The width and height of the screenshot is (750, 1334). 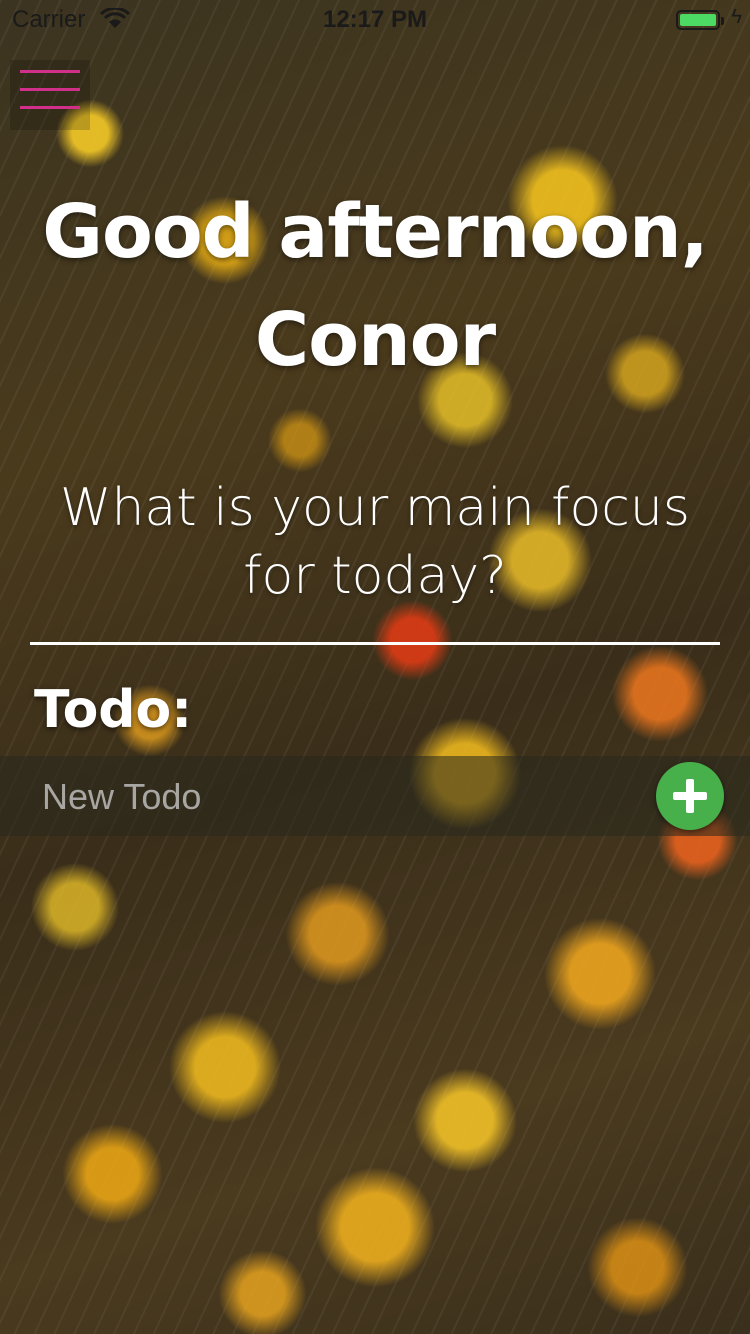 What do you see at coordinates (50, 95) in the screenshot?
I see `menu-button` at bounding box center [50, 95].